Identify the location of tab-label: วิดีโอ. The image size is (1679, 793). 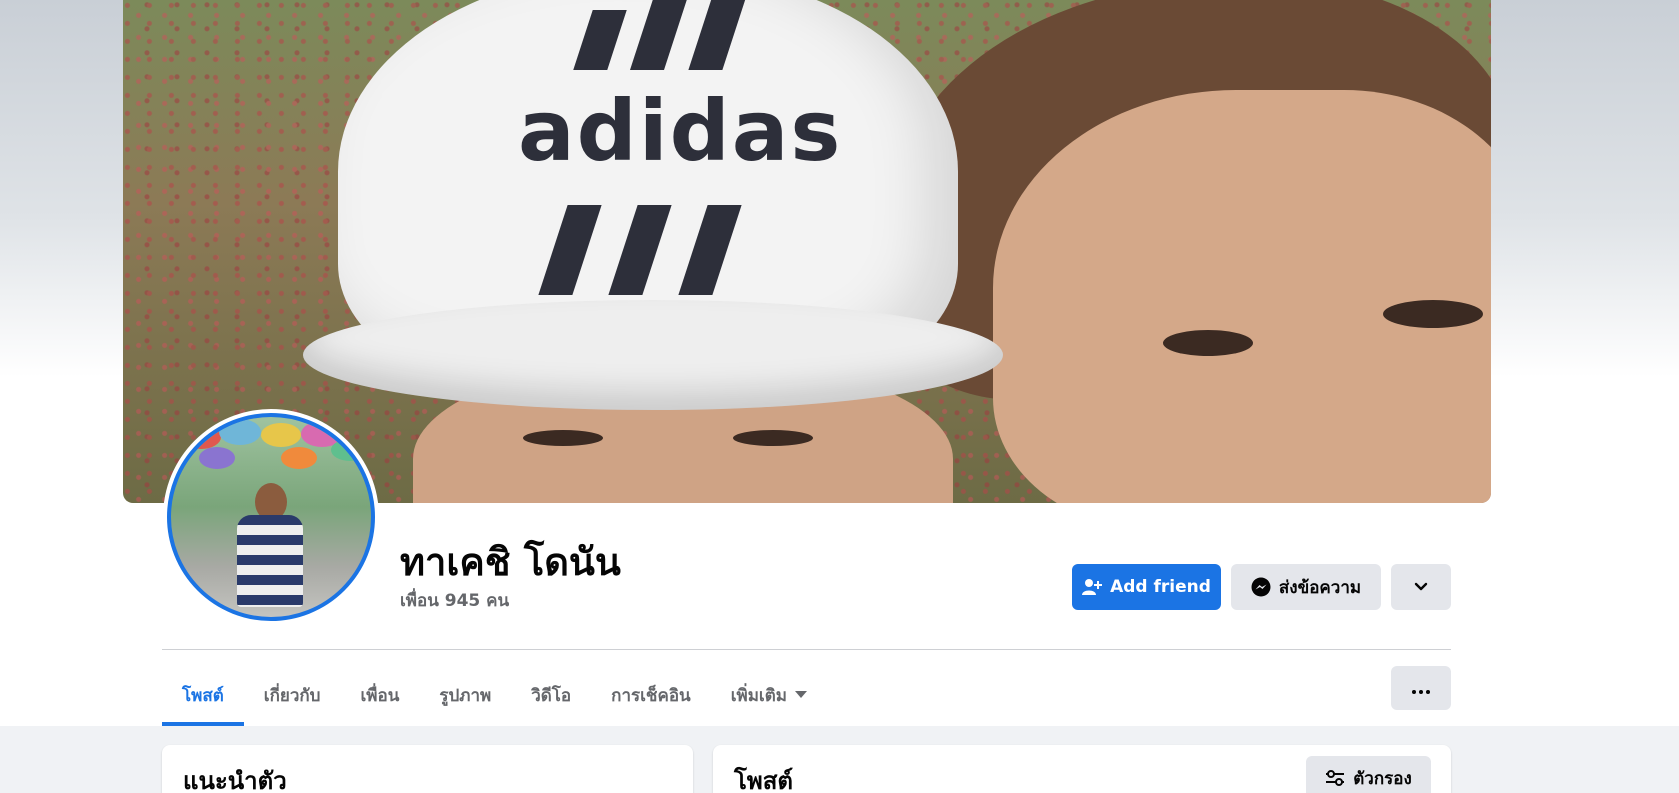
(551, 695).